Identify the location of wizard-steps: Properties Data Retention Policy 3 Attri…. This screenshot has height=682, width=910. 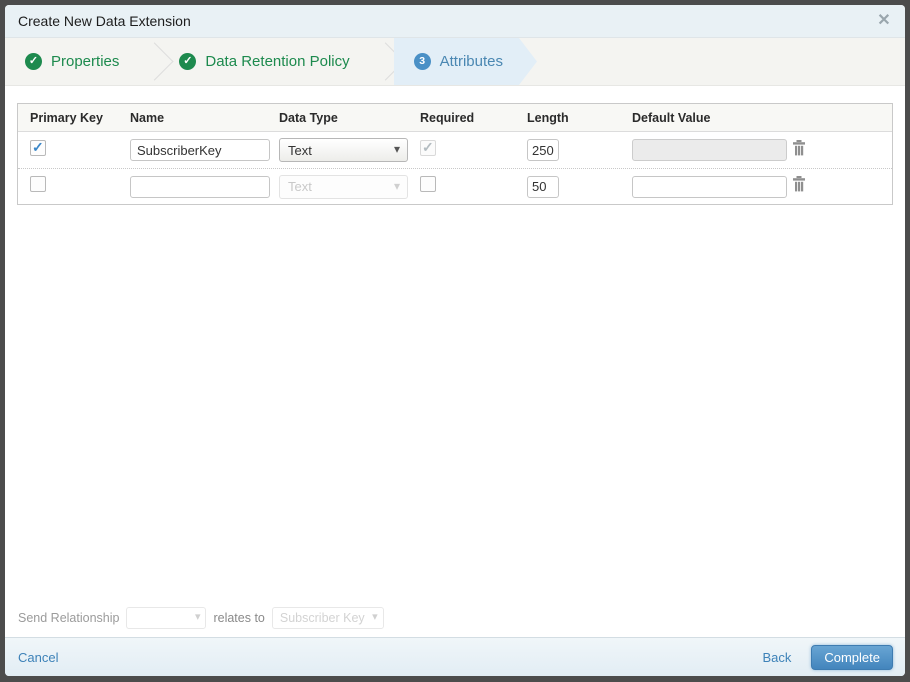
(455, 62).